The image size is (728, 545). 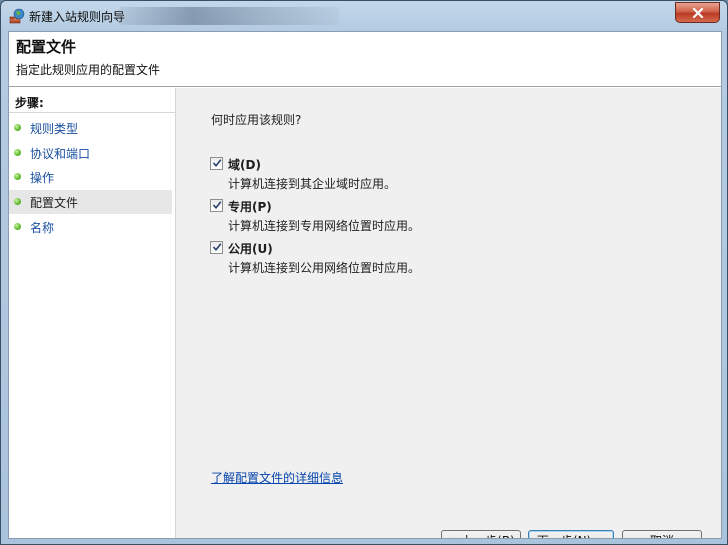 I want to click on page-title: 配置文件, so click(x=46, y=47).